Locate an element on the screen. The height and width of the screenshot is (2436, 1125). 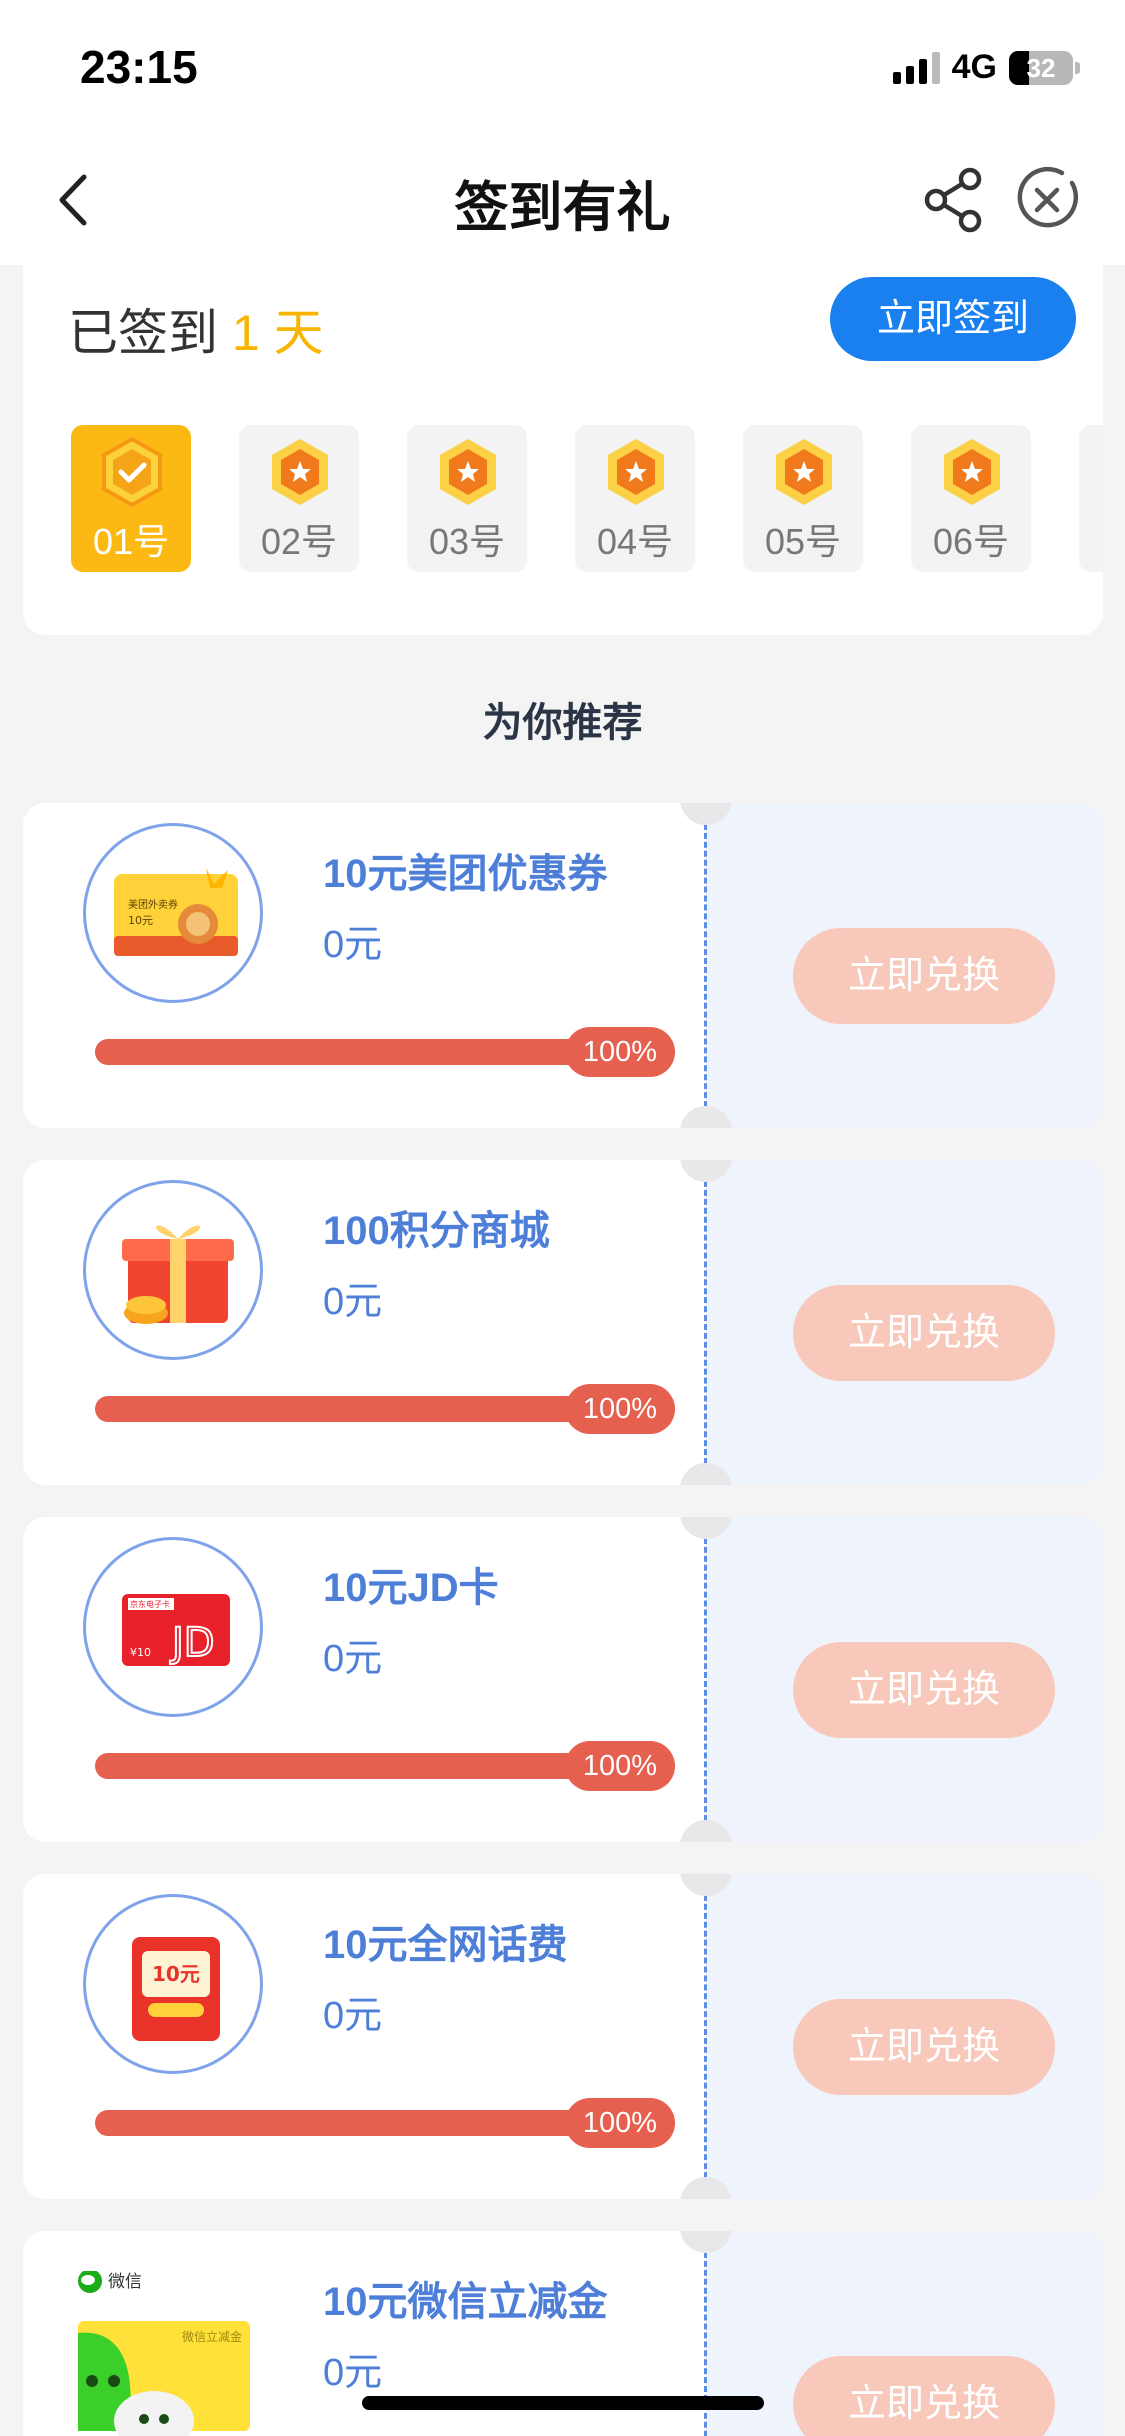
close-circle-icon is located at coordinates (1048, 197).